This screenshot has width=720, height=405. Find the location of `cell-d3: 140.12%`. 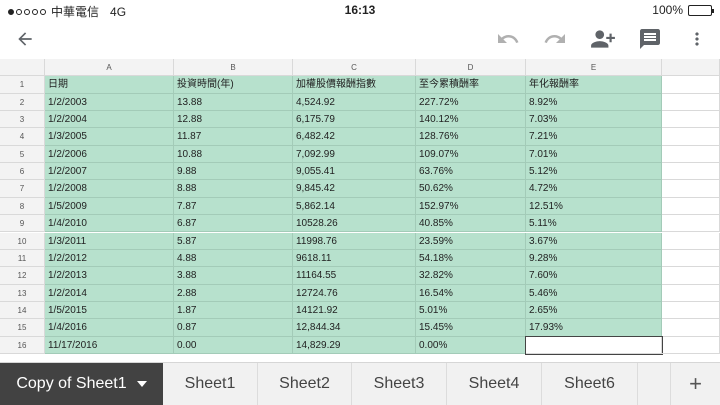

cell-d3: 140.12% is located at coordinates (471, 120).